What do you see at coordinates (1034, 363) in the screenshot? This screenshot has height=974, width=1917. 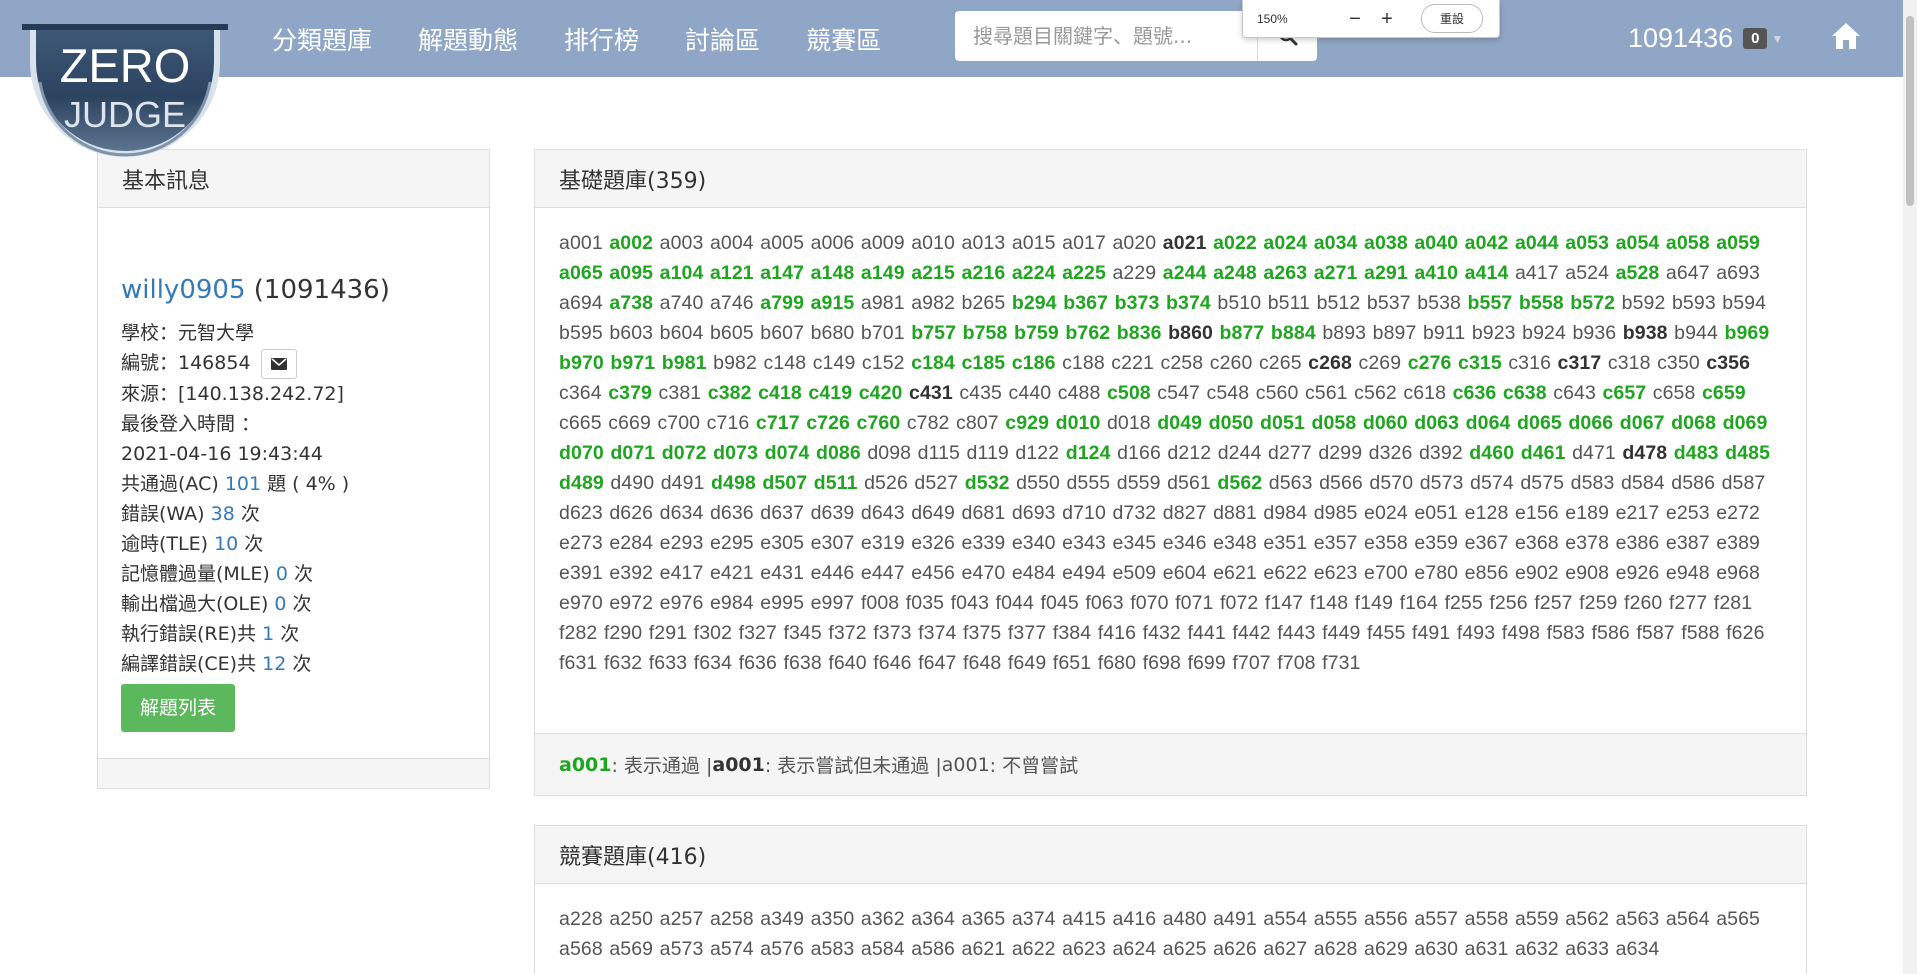 I see `problem-link: c186` at bounding box center [1034, 363].